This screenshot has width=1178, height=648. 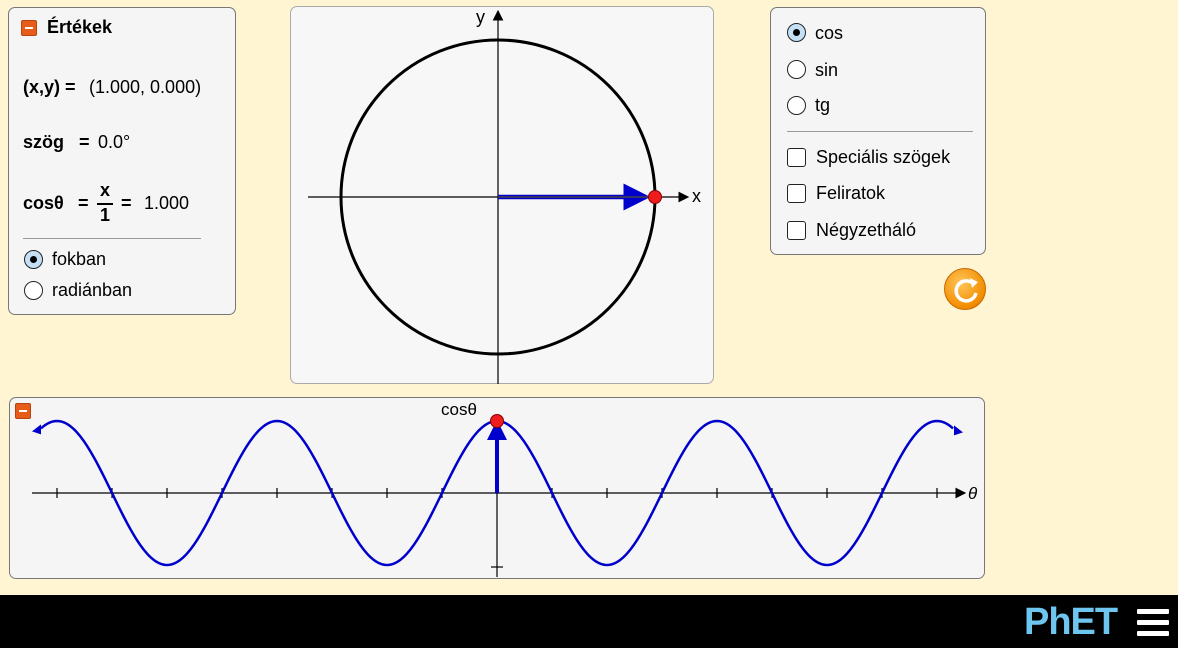 I want to click on cos-radio, so click(x=796, y=32).